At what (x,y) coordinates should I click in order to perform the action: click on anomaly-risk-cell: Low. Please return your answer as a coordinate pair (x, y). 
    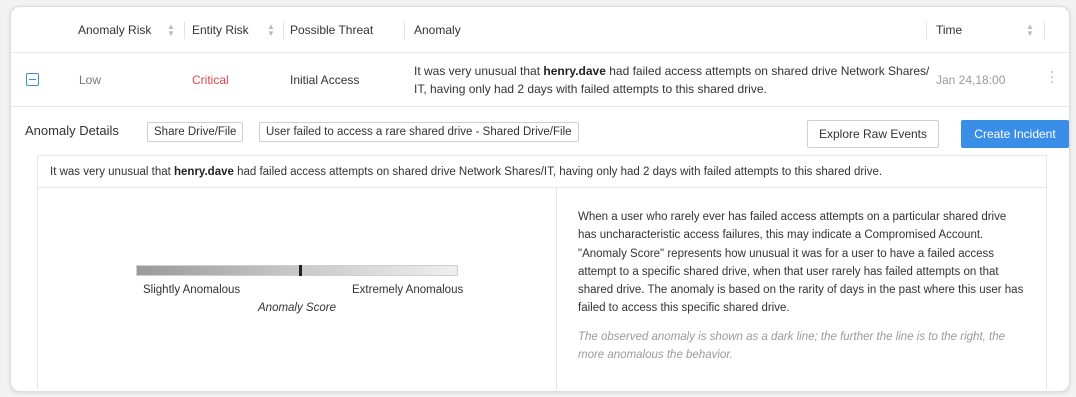
    Looking at the image, I should click on (90, 80).